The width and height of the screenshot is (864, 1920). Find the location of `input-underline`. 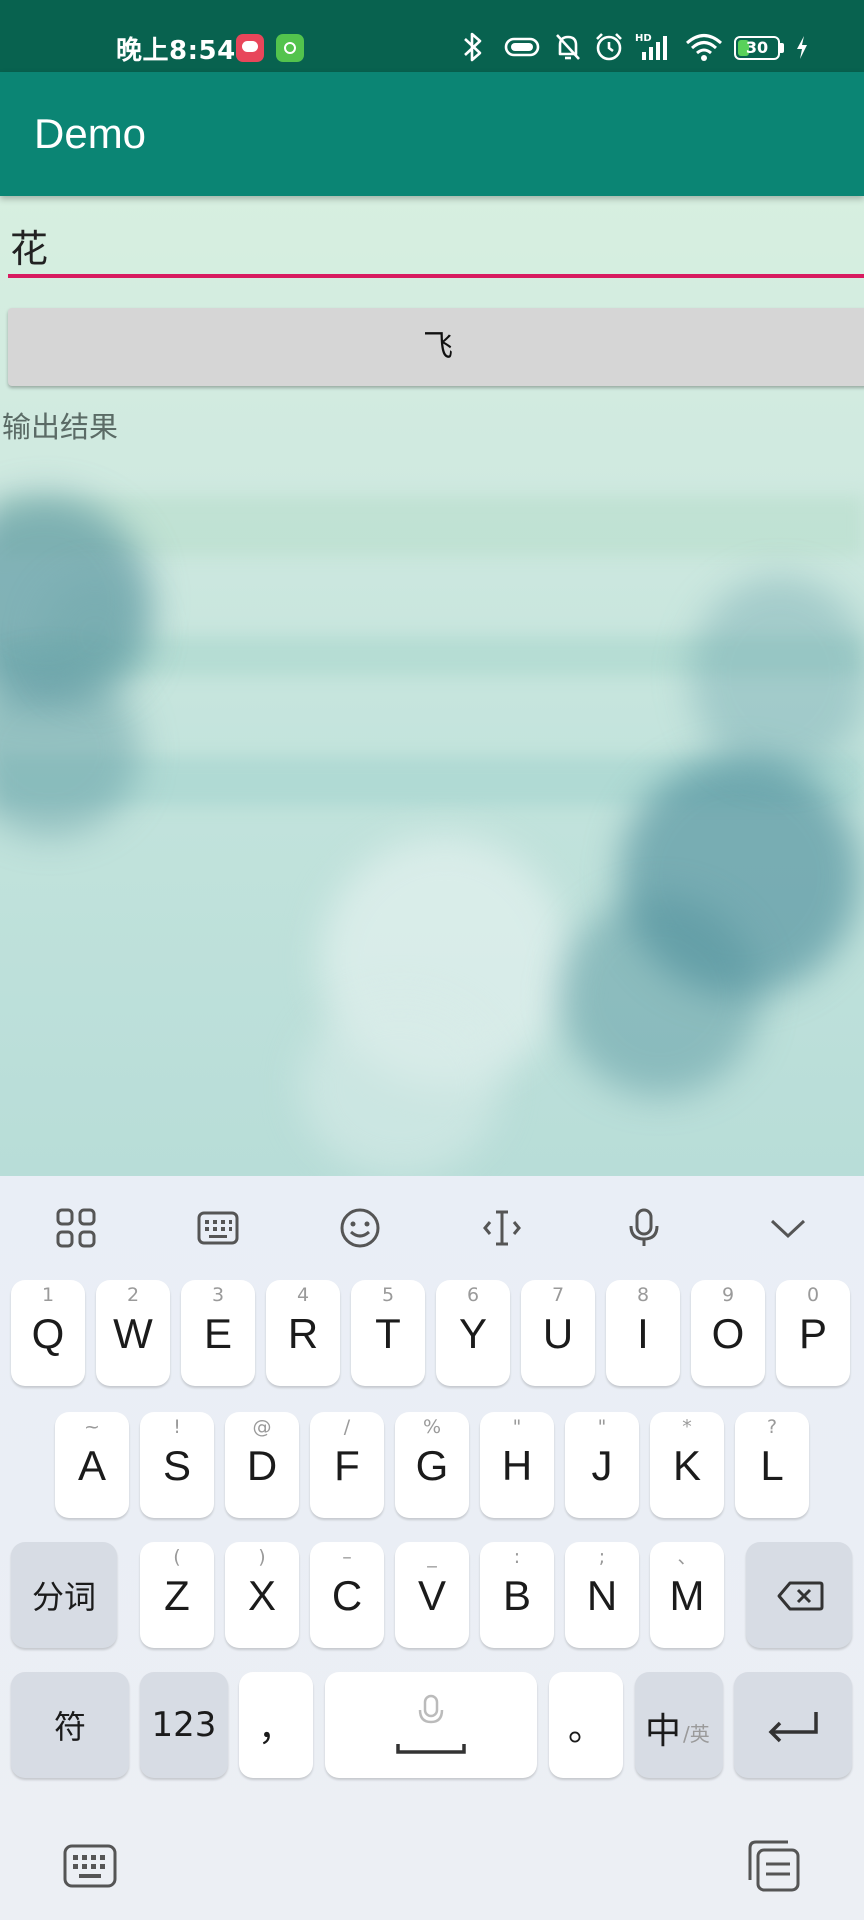

input-underline is located at coordinates (436, 276).